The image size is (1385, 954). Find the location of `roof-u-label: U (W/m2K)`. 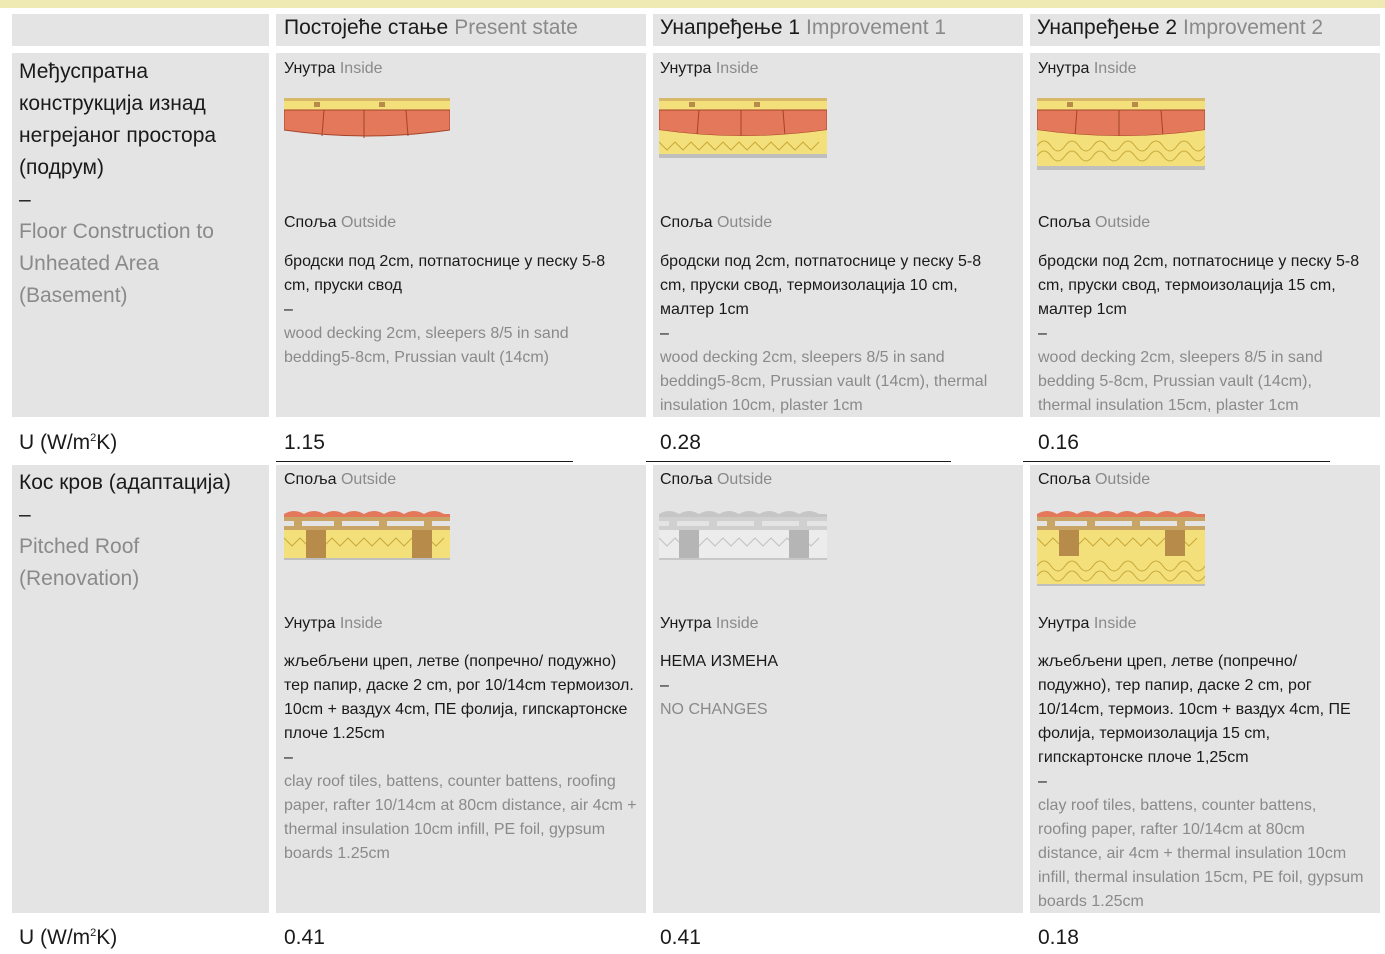

roof-u-label: U (W/m2K) is located at coordinates (68, 937).